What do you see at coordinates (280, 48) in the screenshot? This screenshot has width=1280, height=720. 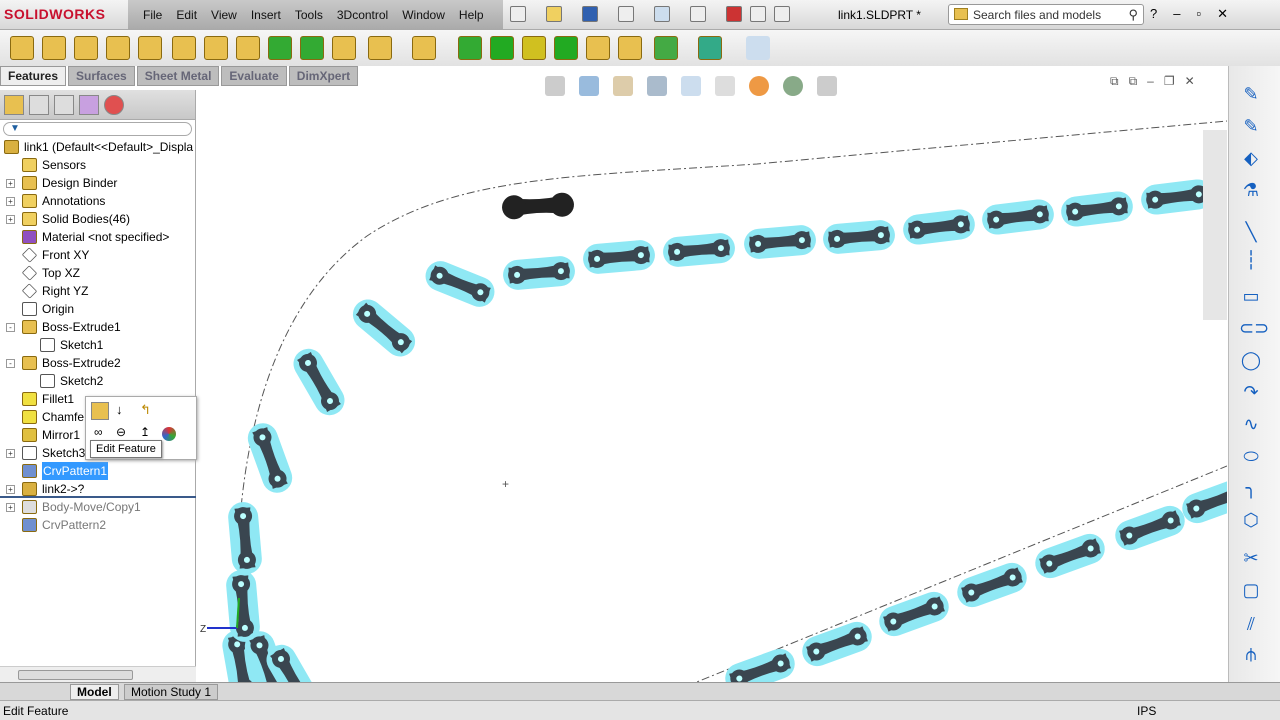 I see `swept-cut-icon` at bounding box center [280, 48].